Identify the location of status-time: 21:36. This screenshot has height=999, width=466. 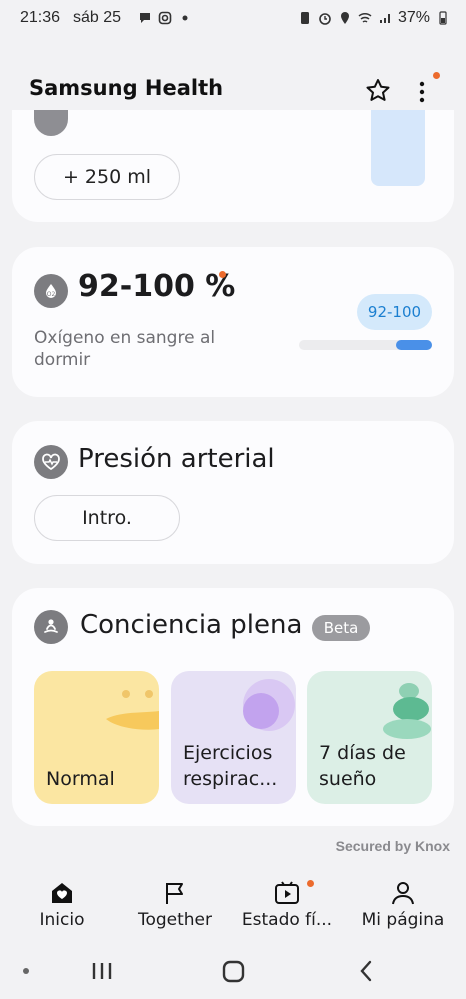
(40, 17).